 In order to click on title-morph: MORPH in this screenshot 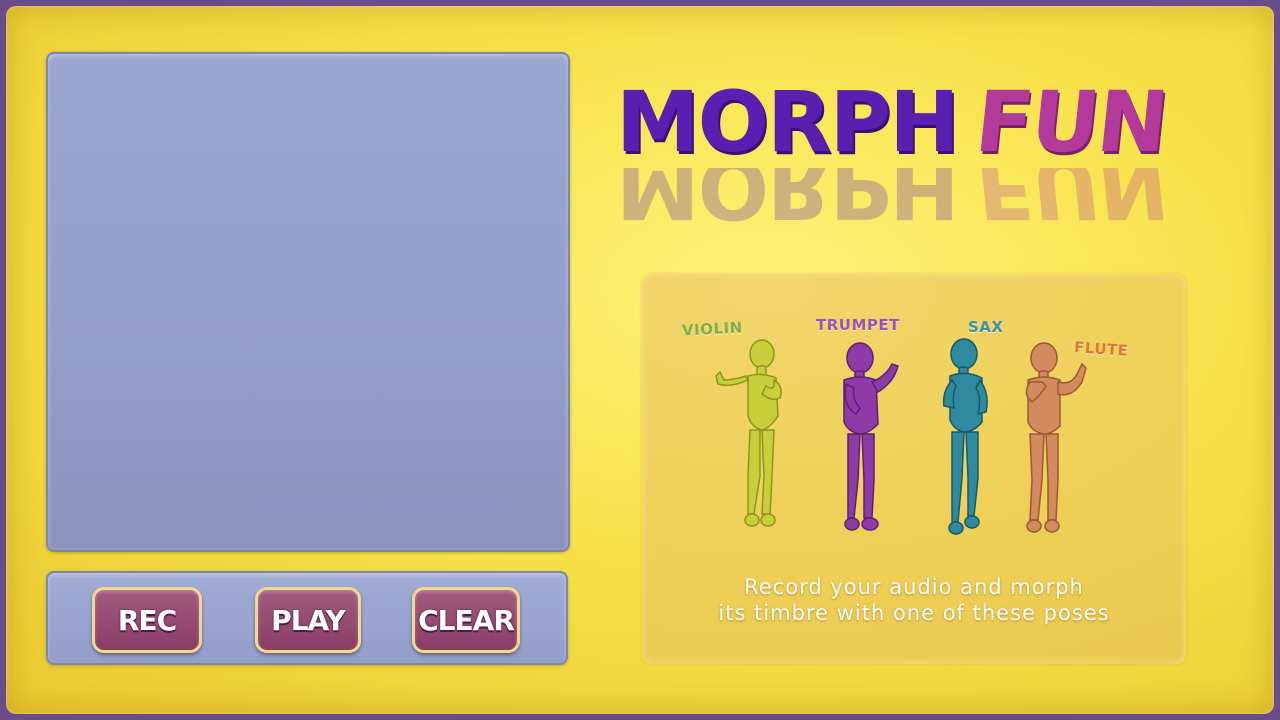, I will do `click(788, 122)`.